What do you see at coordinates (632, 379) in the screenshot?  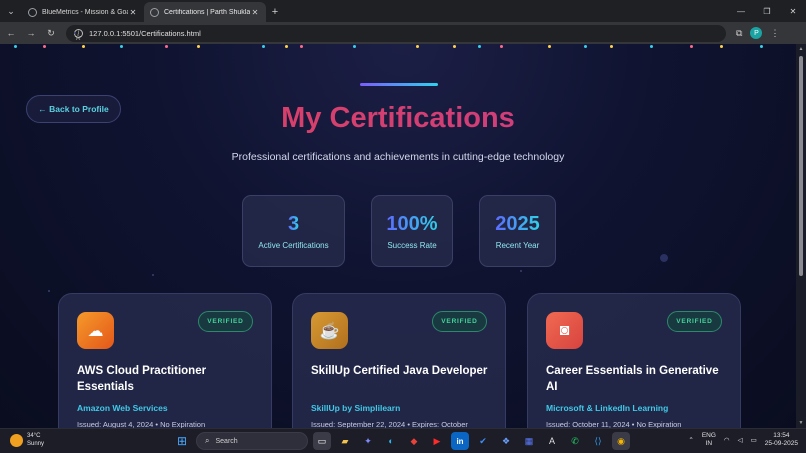 I see `certification-title: Career Essentials in Generative AI` at bounding box center [632, 379].